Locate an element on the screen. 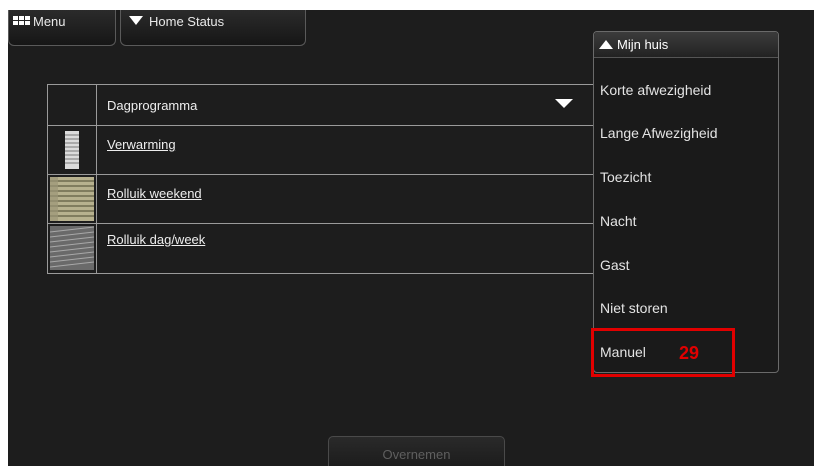 This screenshot has height=472, width=814. table-row: Rolluik dag/week is located at coordinates (322, 248).